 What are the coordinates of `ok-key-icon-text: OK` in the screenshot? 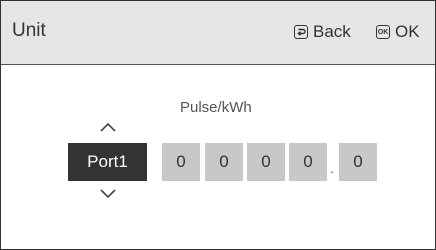 It's located at (383, 32).